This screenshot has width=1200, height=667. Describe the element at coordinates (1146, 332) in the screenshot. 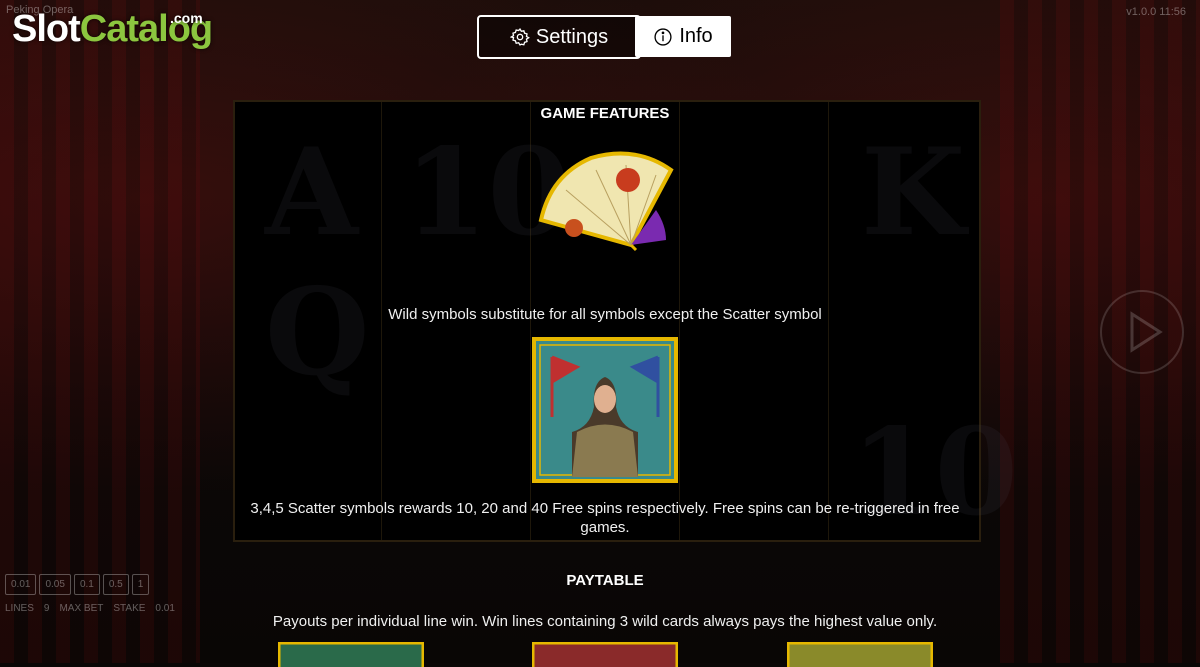

I see `play-icon` at that location.